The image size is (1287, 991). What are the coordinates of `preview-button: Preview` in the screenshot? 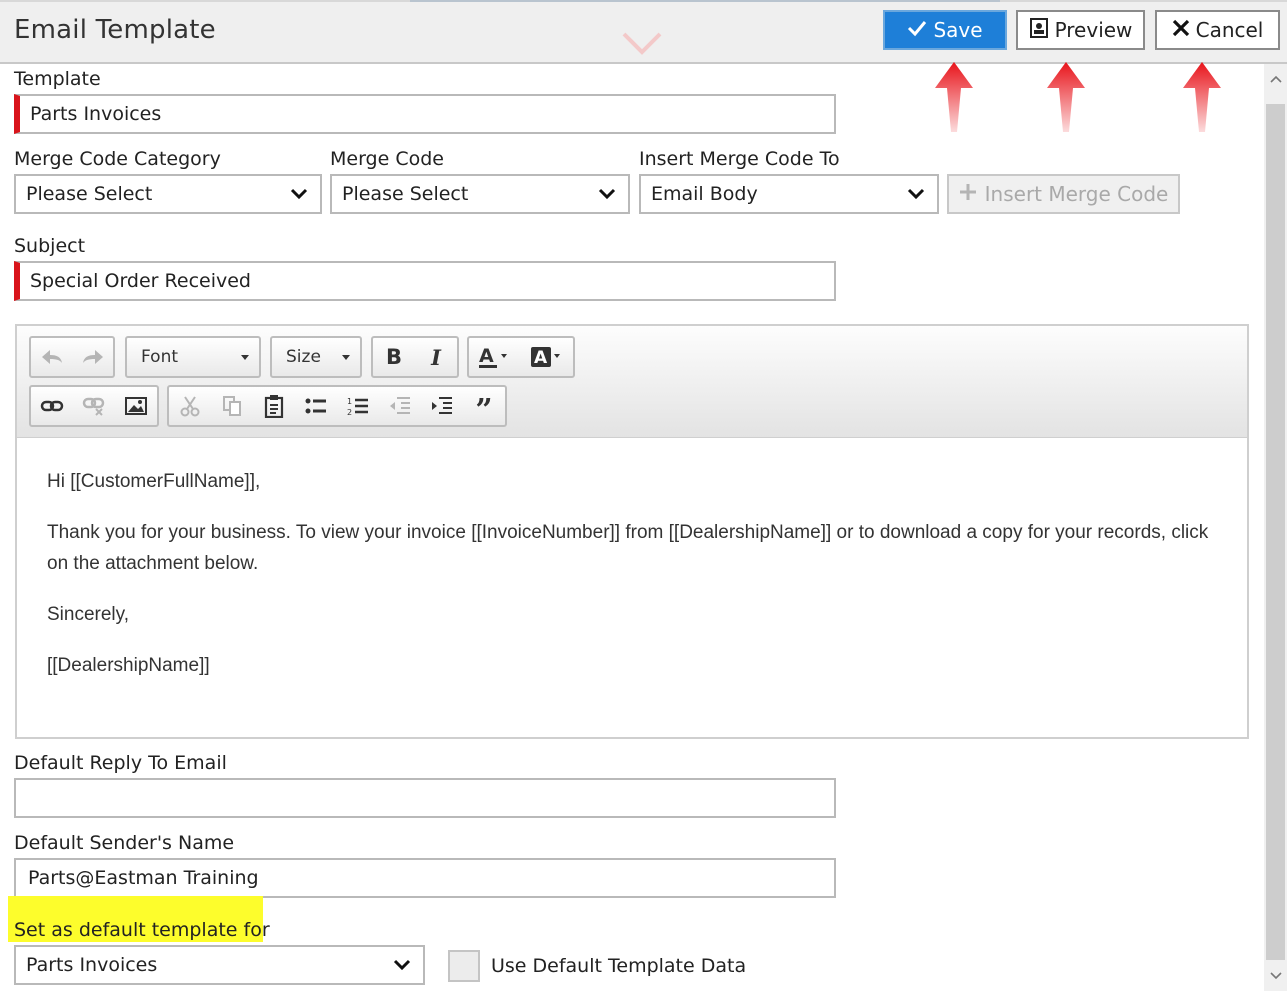 It's located at (1080, 30).